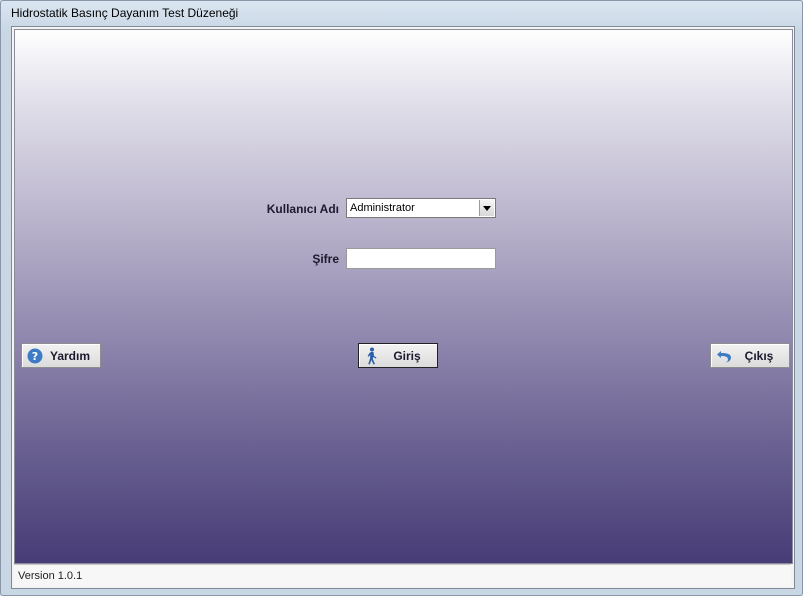  What do you see at coordinates (372, 356) in the screenshot?
I see `walking-person-icon` at bounding box center [372, 356].